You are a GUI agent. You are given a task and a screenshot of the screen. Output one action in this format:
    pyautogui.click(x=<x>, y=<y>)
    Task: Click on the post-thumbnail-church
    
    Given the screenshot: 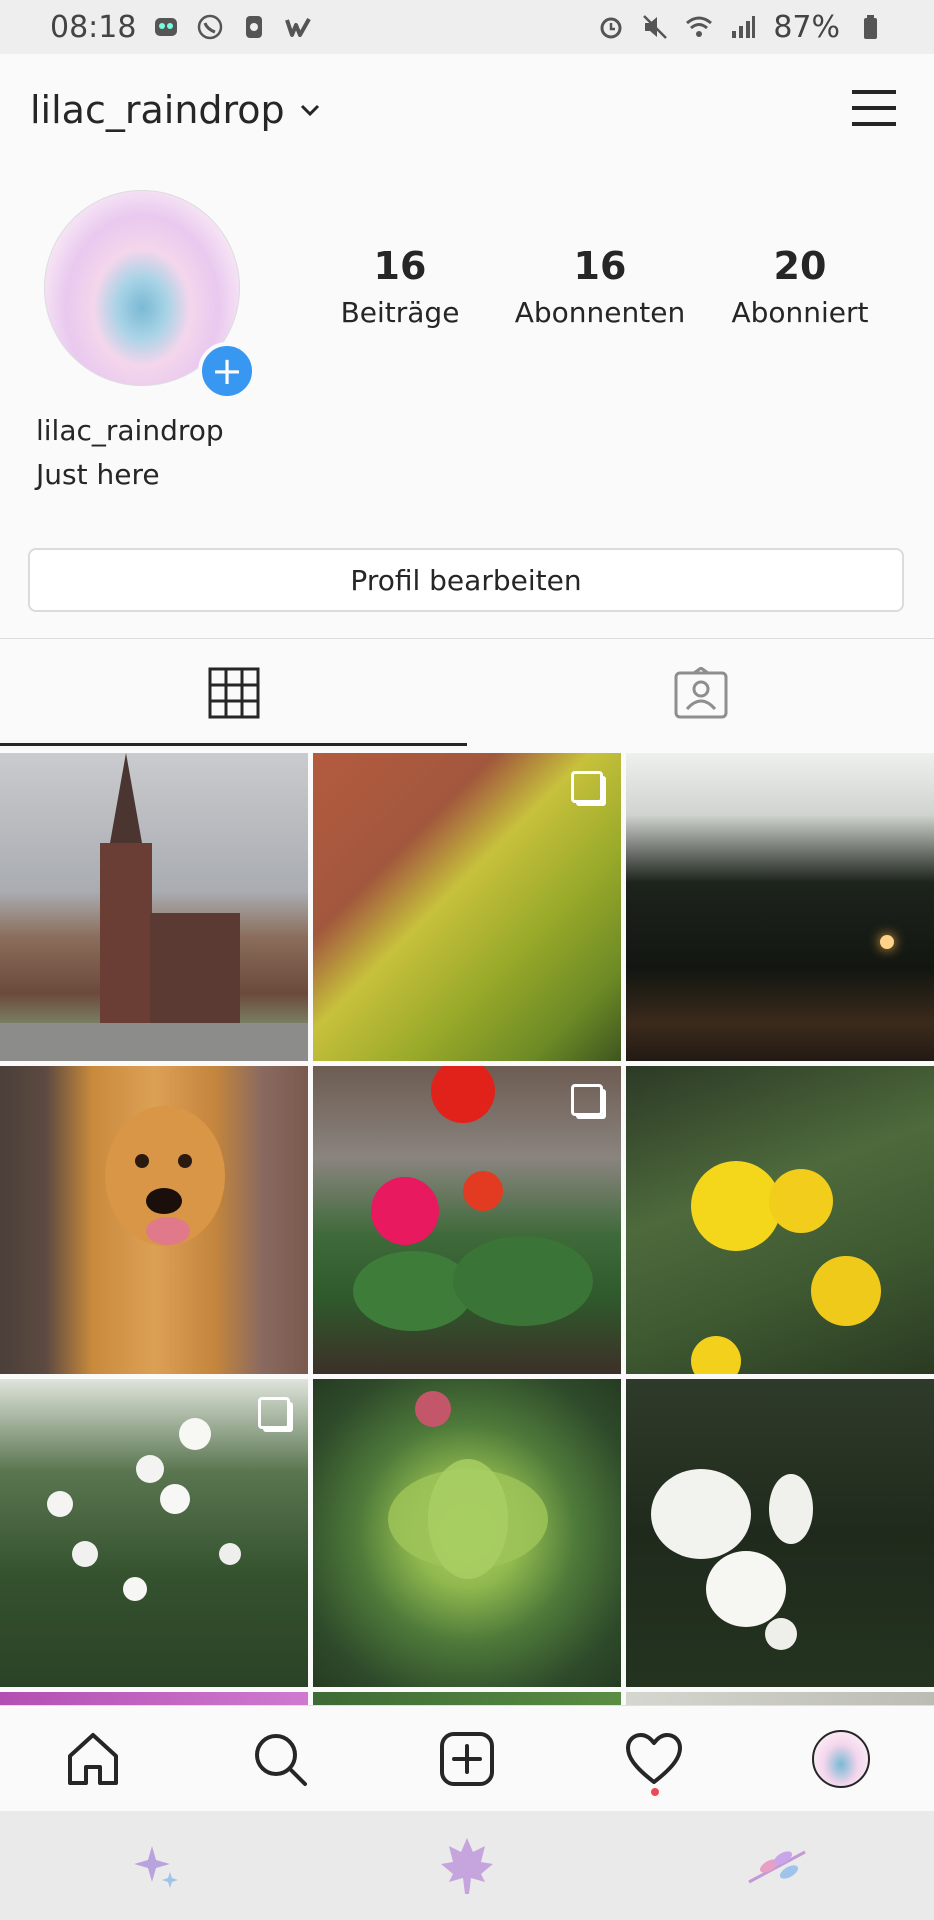 What is the action you would take?
    pyautogui.click(x=154, y=907)
    